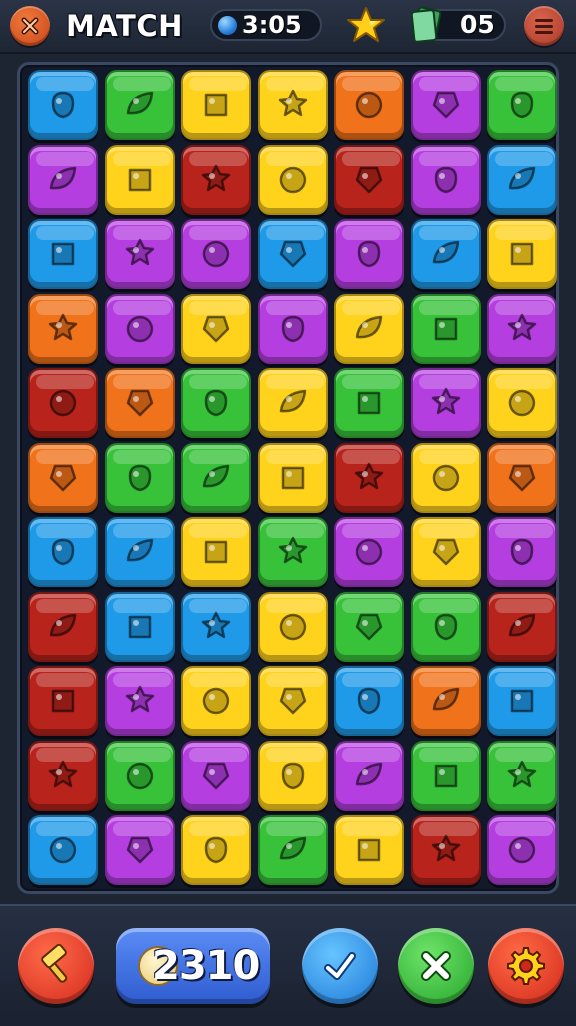  I want to click on check-button, so click(340, 966).